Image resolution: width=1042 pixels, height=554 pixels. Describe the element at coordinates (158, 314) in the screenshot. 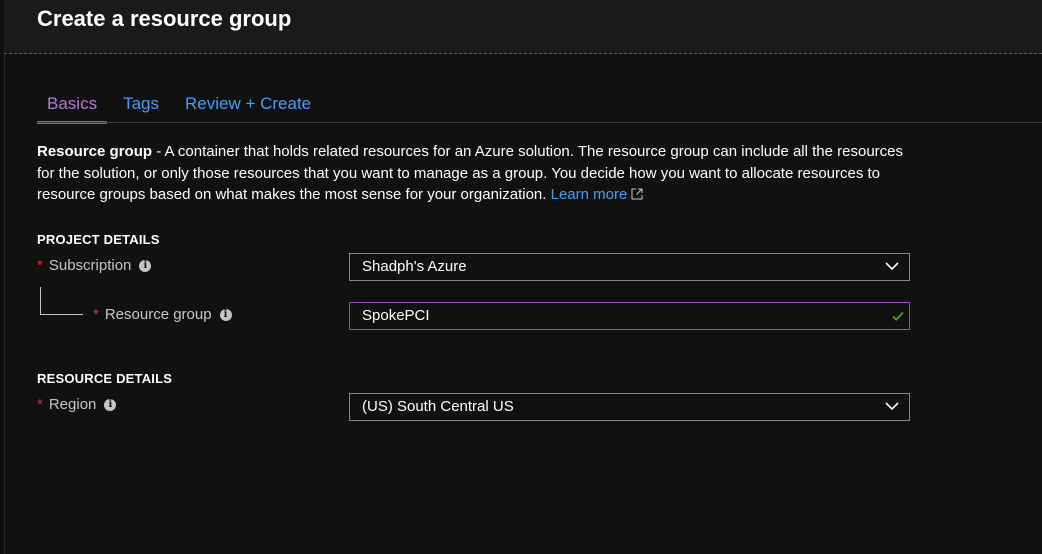

I see `resource-group-label-text: Resource group` at that location.